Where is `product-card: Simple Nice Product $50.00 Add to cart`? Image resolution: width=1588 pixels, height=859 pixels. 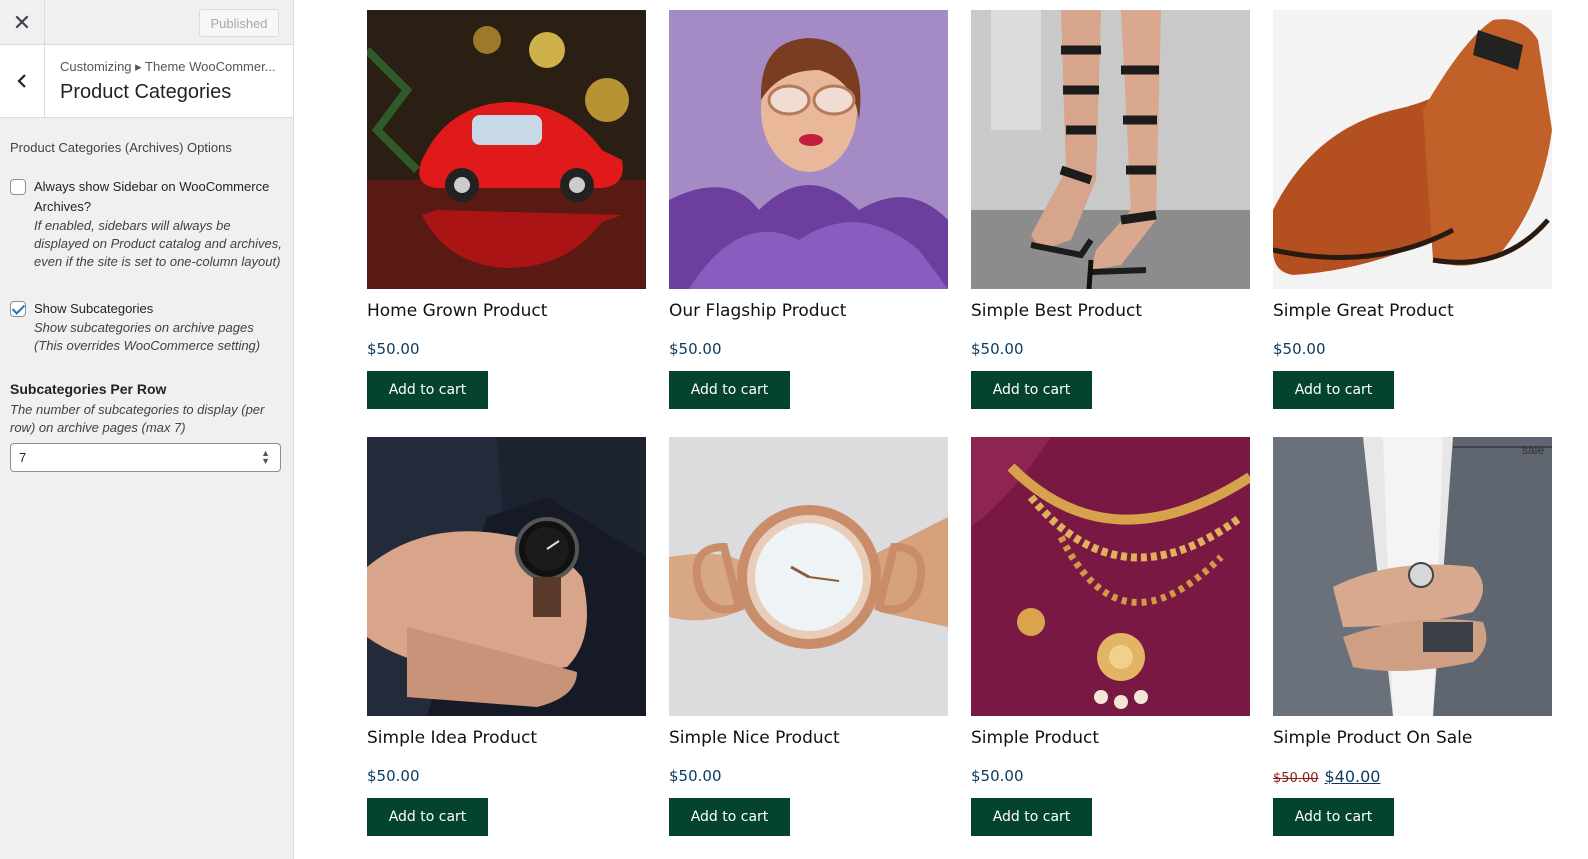 product-card: Simple Nice Product $50.00 Add to cart is located at coordinates (808, 636).